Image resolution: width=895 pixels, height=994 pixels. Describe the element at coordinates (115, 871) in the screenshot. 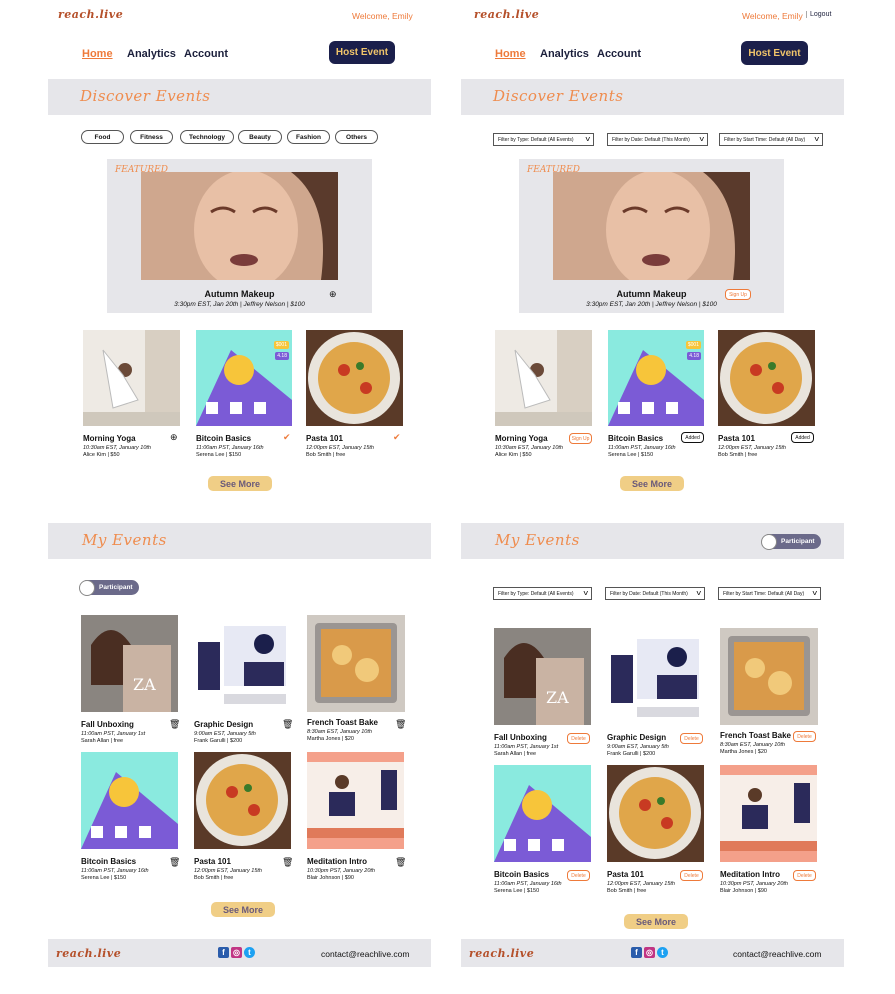

I see `card-time: 11:00am PST, January 16th` at that location.